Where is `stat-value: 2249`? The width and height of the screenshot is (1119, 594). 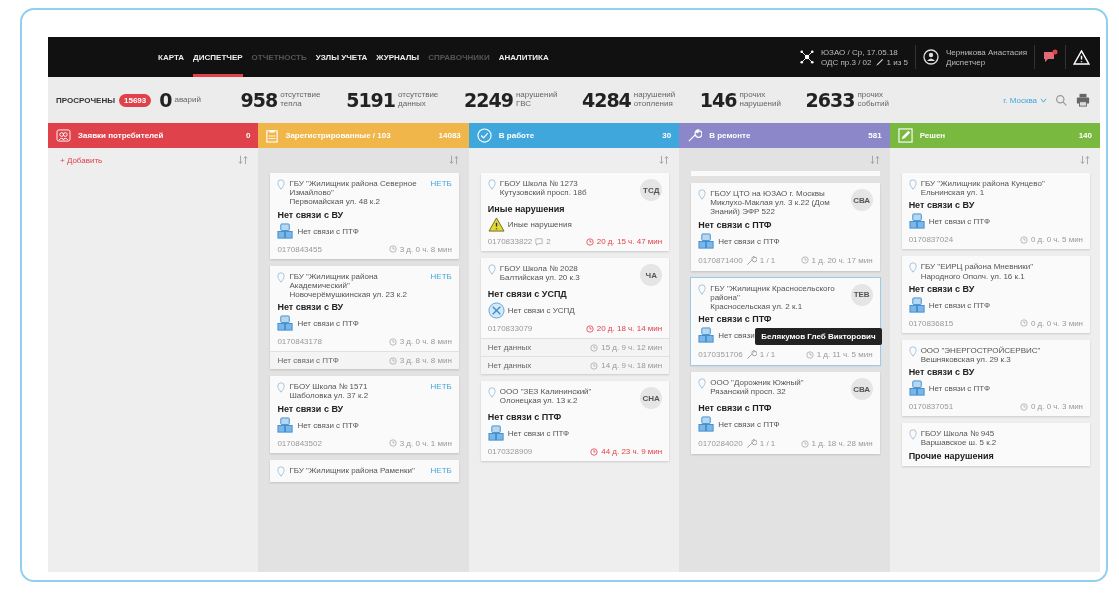
stat-value: 2249 is located at coordinates (488, 100).